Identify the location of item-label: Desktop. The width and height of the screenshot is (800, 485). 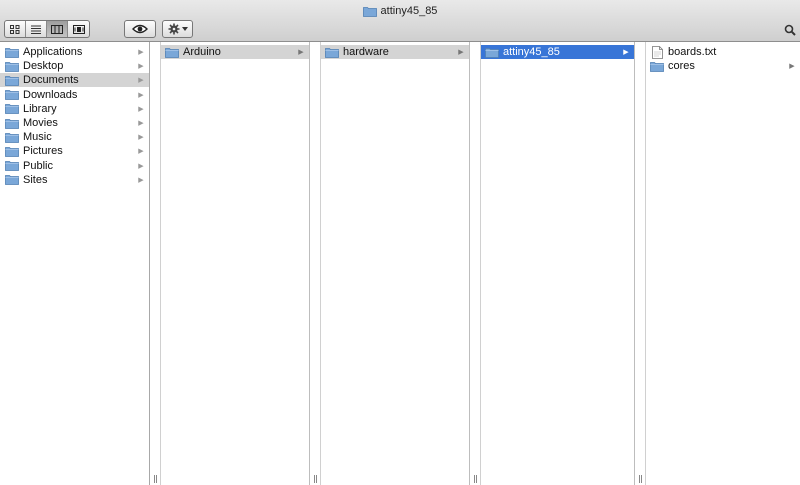
(43, 66).